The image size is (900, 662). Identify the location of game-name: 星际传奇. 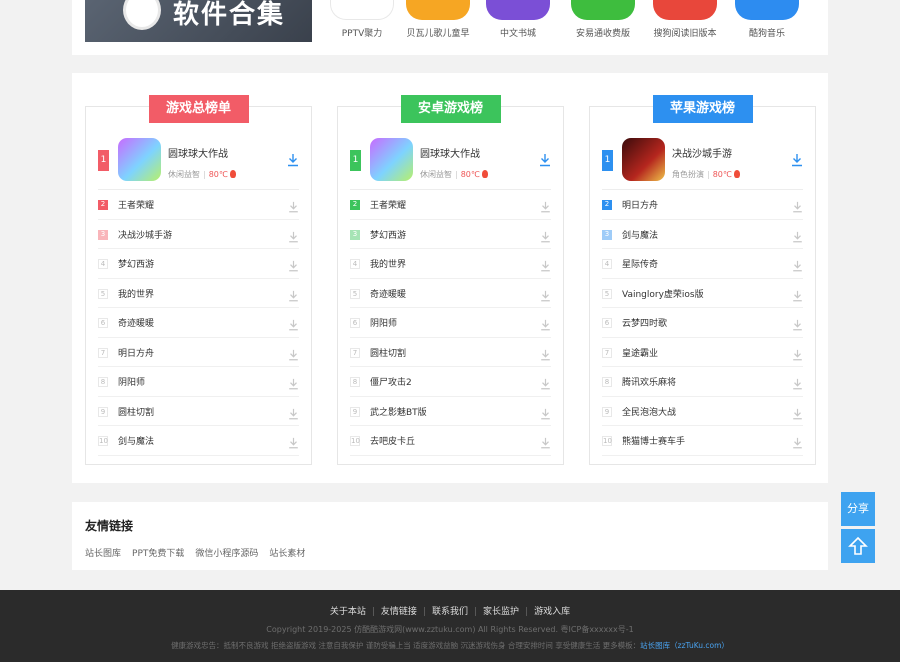
(640, 265).